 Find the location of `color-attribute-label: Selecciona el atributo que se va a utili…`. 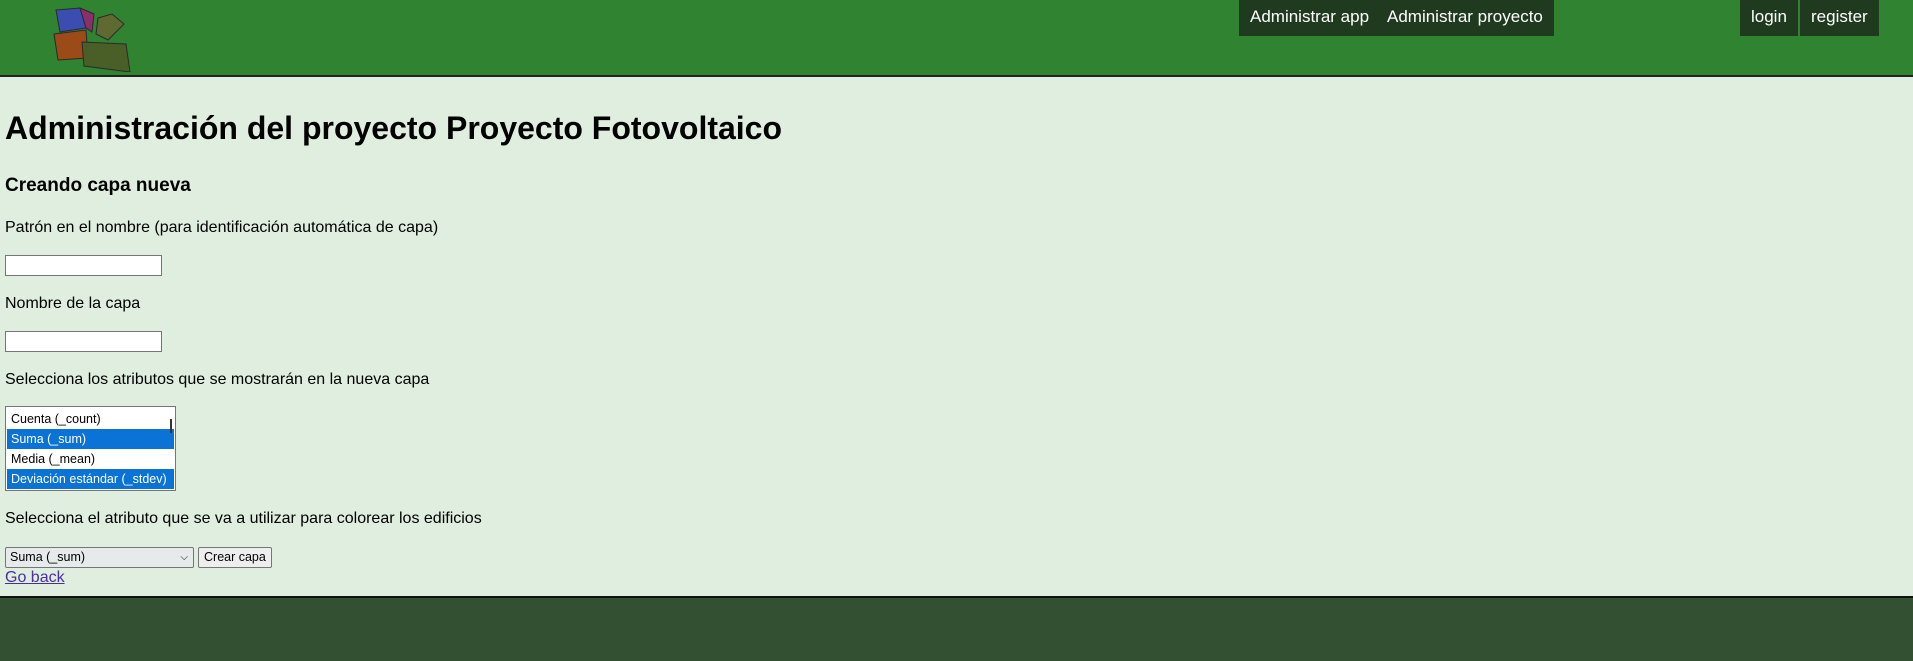

color-attribute-label: Selecciona el atributo que se va a utili… is located at coordinates (243, 518).